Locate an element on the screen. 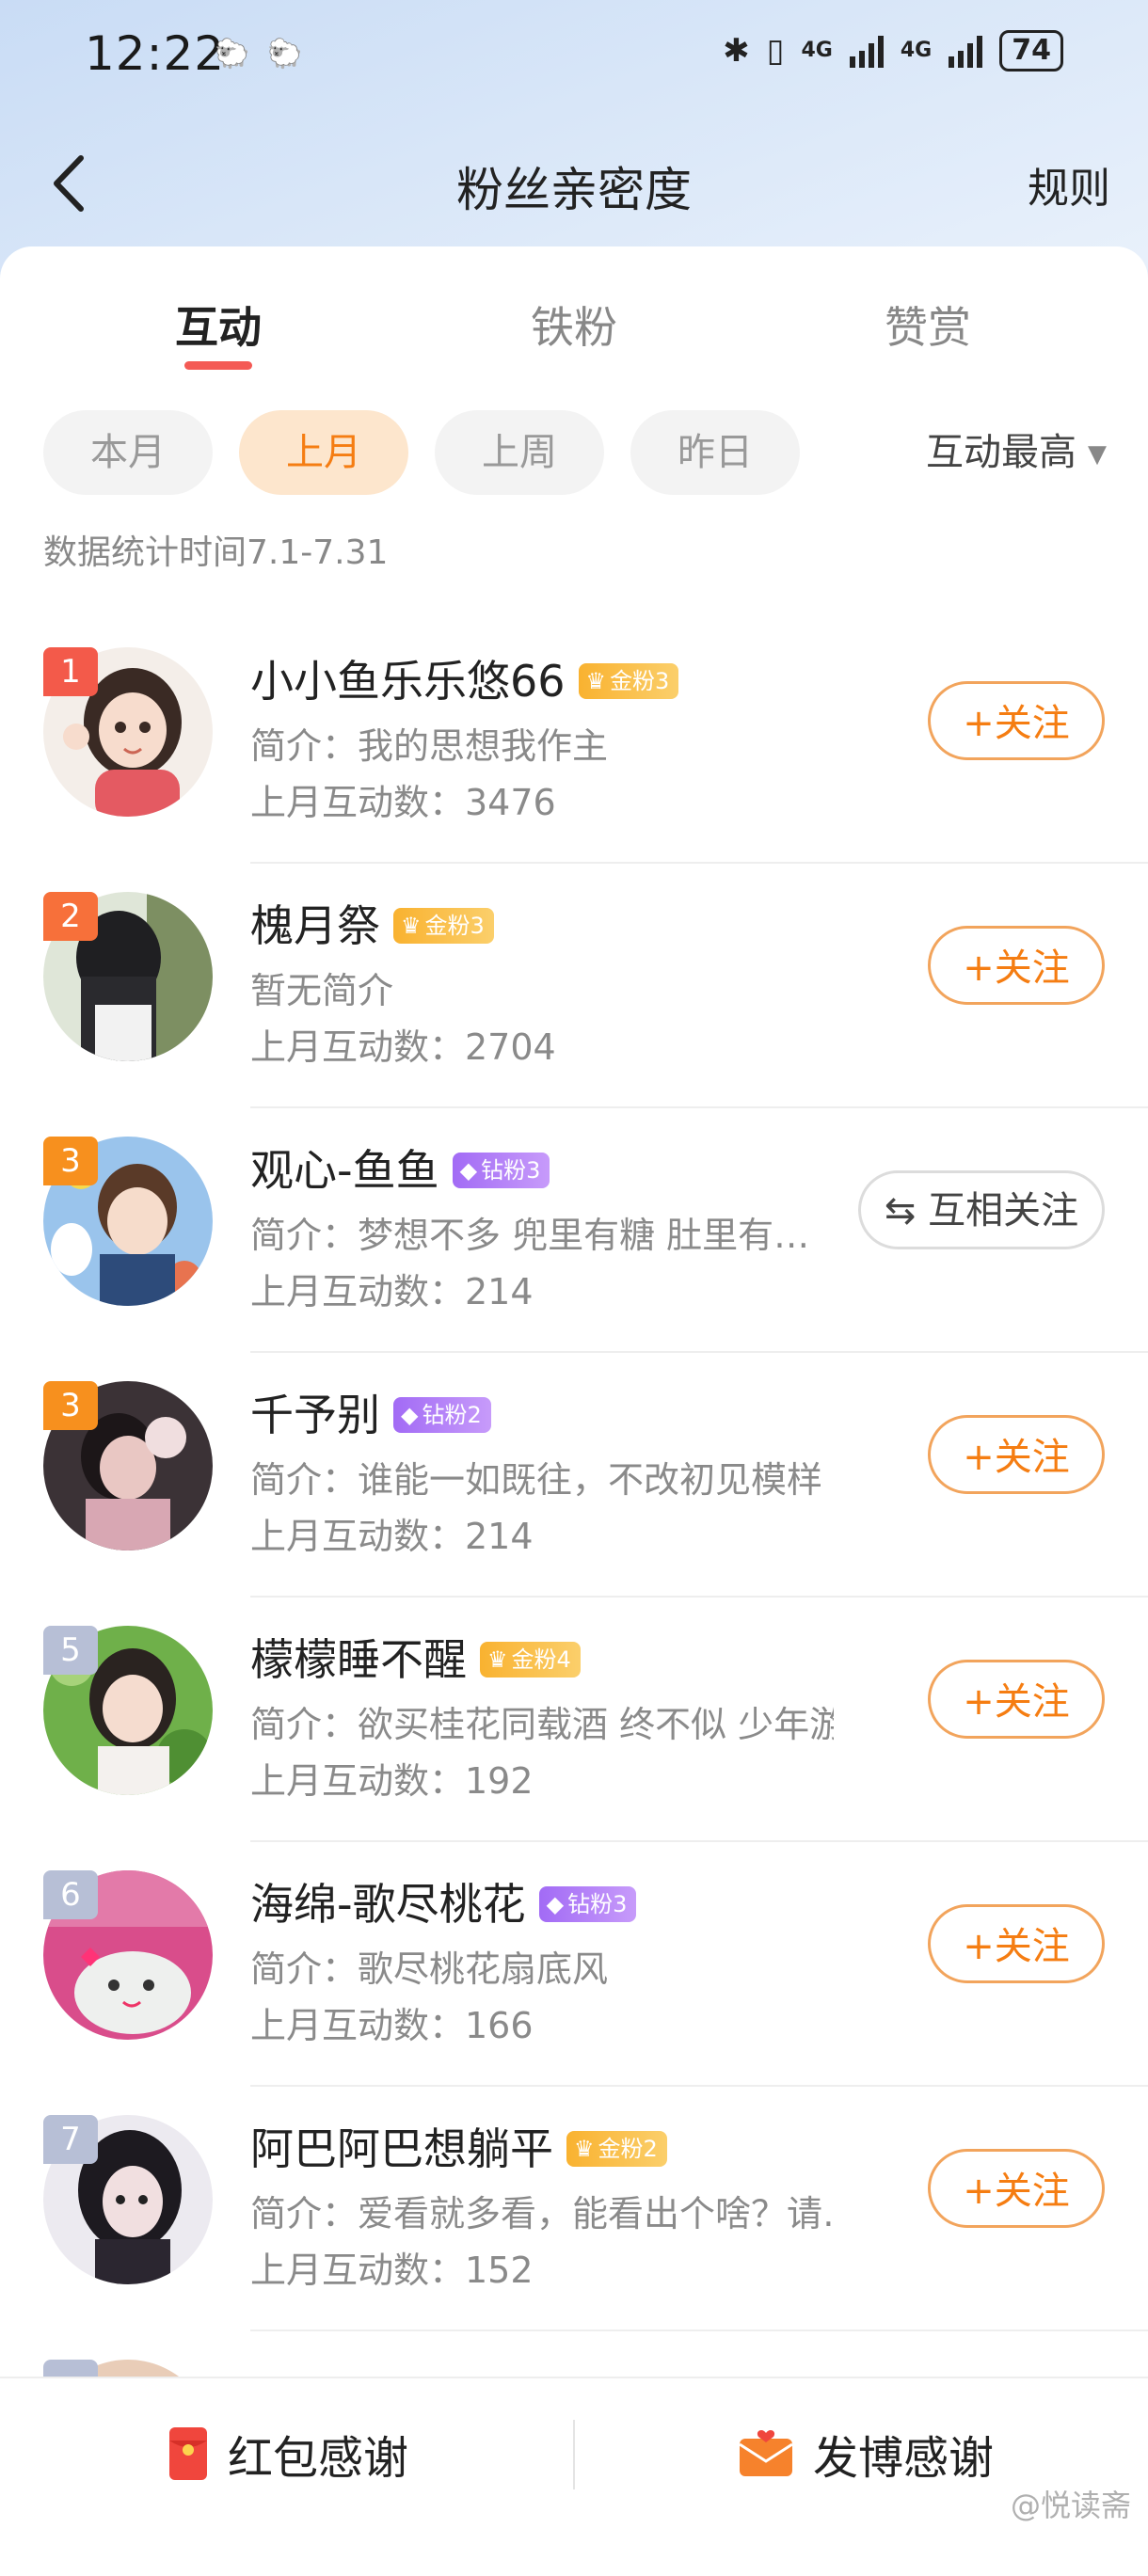 This screenshot has width=1148, height=2576. fan-interaction-count: 上月互动数：166 is located at coordinates (392, 2026).